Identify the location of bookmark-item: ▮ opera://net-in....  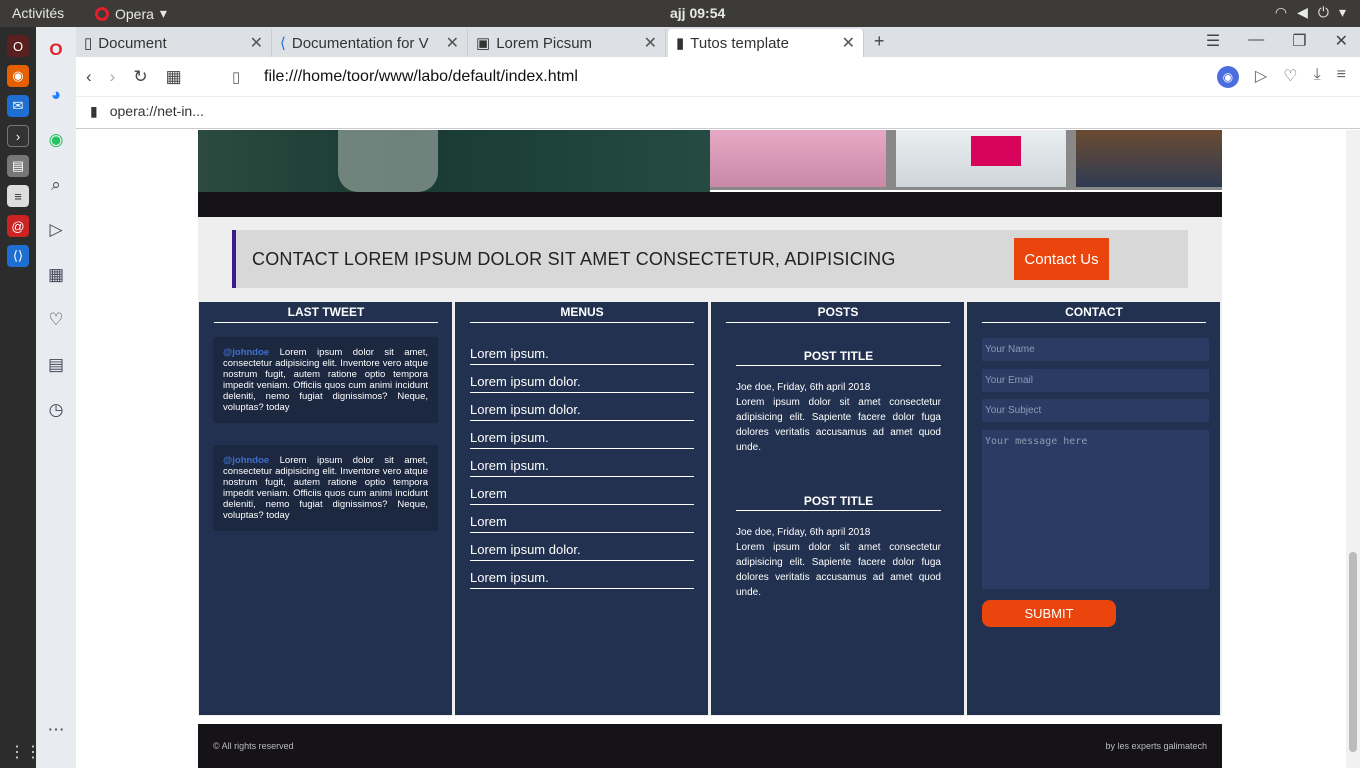
(147, 111).